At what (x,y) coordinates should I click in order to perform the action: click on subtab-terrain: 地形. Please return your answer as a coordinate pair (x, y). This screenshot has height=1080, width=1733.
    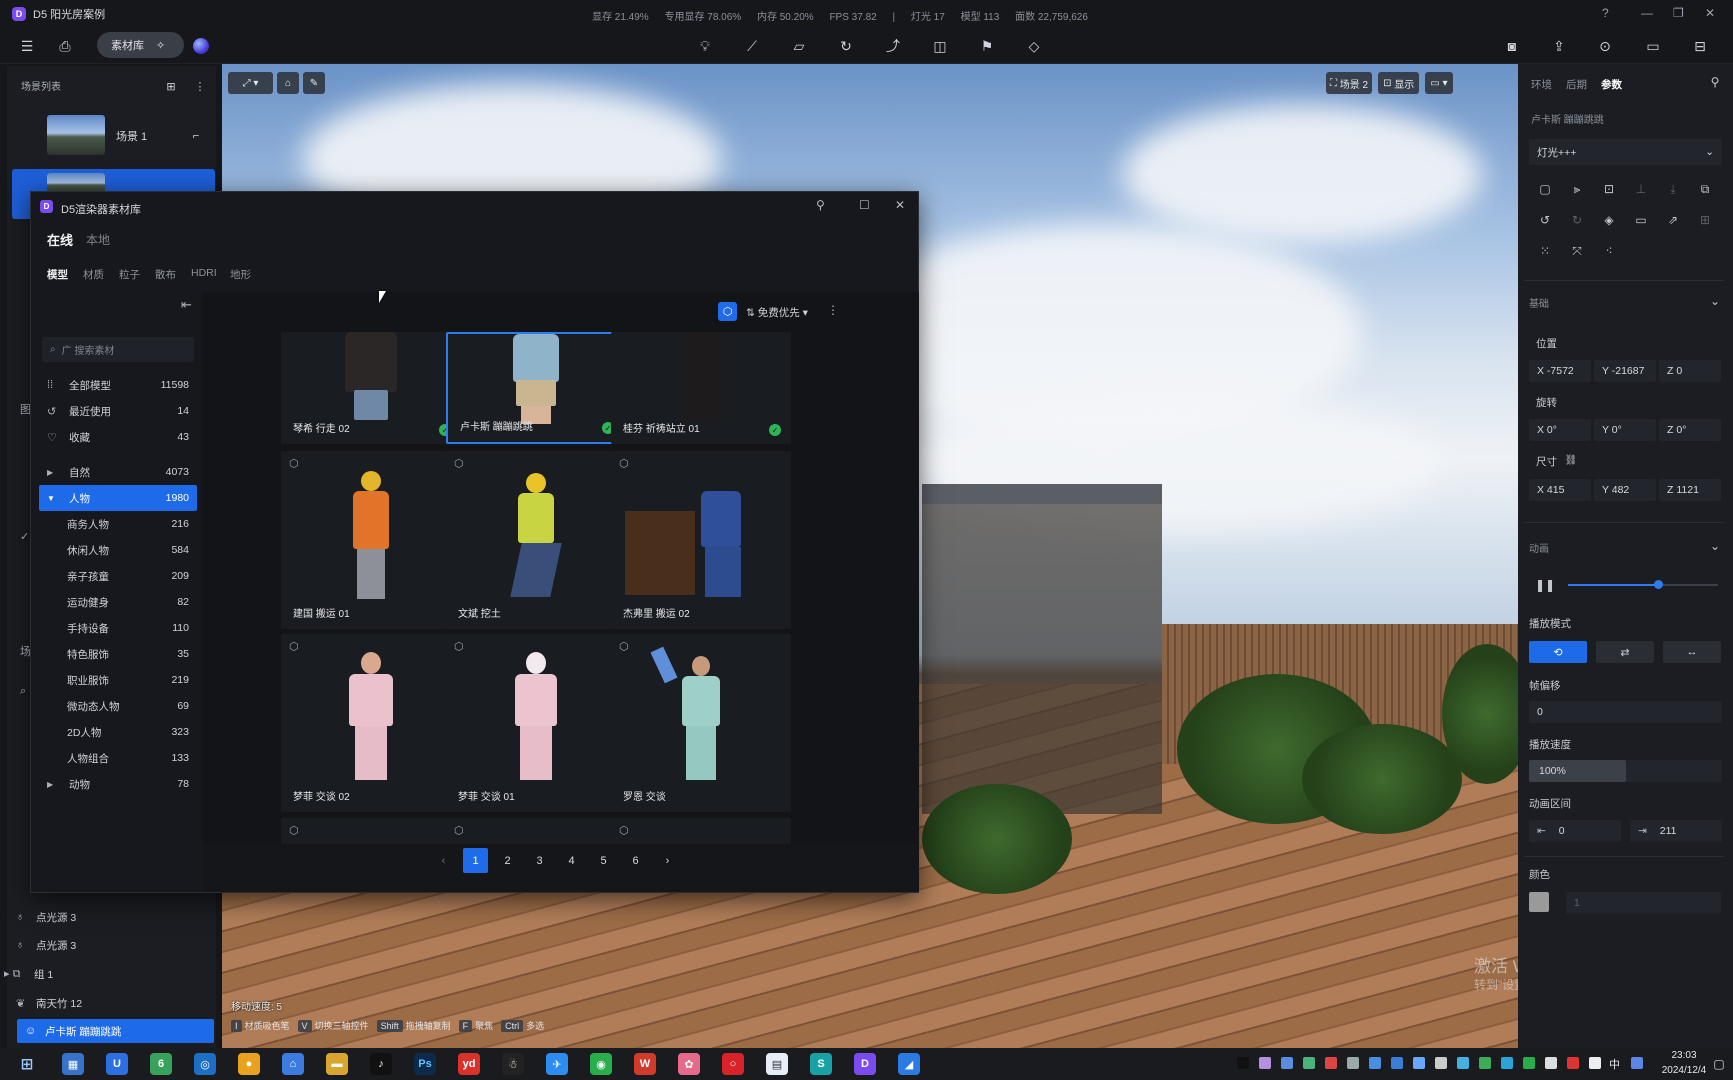
    Looking at the image, I should click on (240, 274).